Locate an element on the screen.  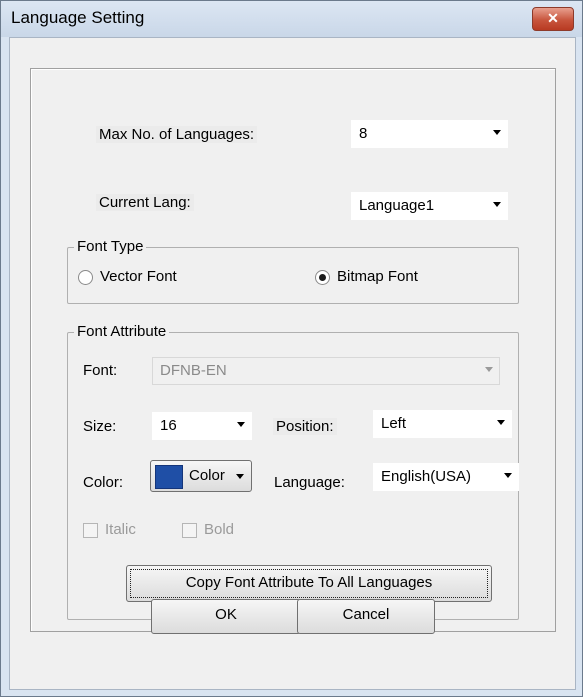
ok-button: OK is located at coordinates (226, 616).